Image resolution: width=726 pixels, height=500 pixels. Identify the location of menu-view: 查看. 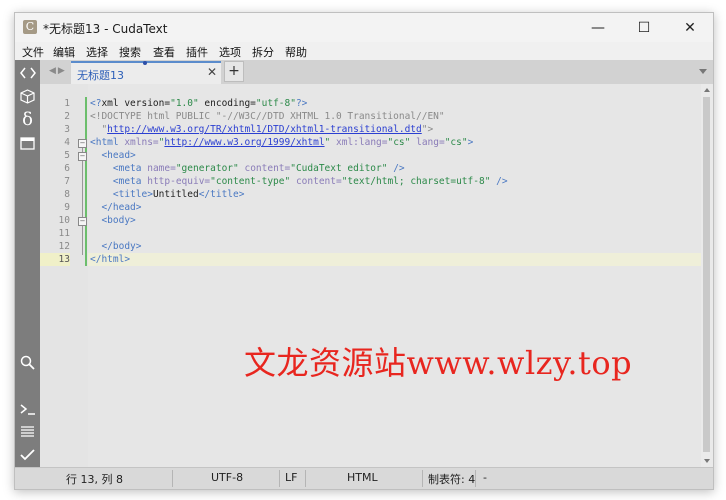
(164, 52).